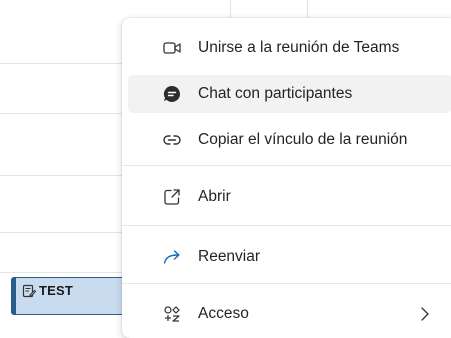  What do you see at coordinates (425, 314) in the screenshot?
I see `chevron-right-icon` at bounding box center [425, 314].